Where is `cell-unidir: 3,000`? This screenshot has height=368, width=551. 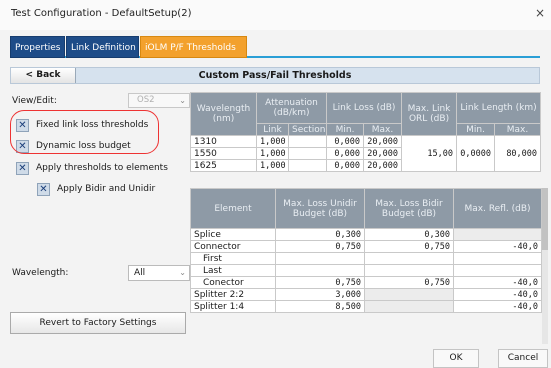 cell-unidir: 3,000 is located at coordinates (320, 294).